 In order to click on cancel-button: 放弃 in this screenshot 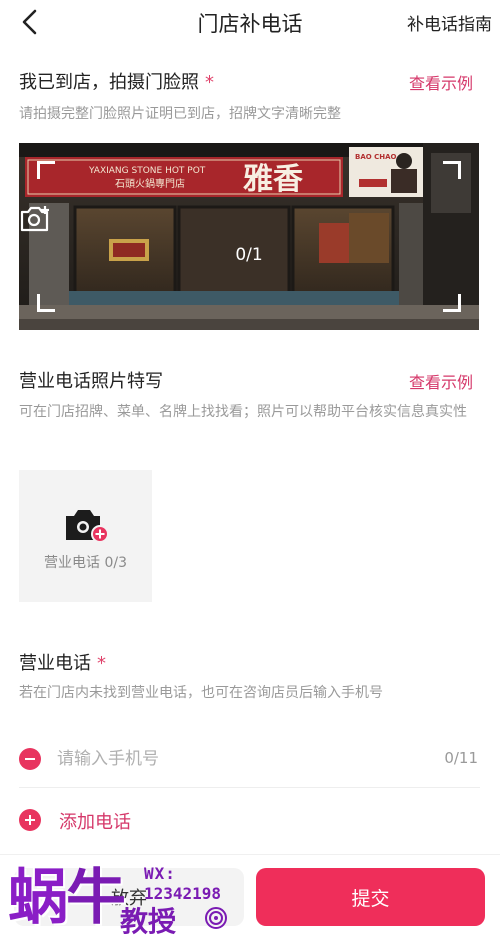, I will do `click(129, 897)`.